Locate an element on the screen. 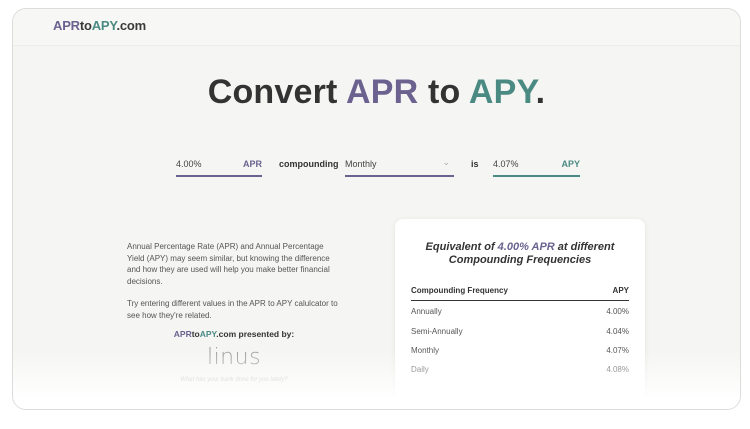  row-frequency: Monthly is located at coordinates (425, 350).